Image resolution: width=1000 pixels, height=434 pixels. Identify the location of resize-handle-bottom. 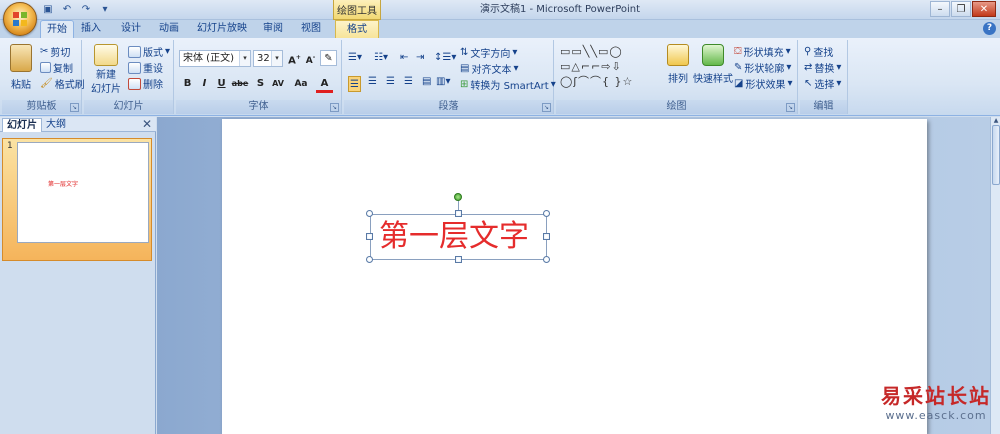
(458, 259).